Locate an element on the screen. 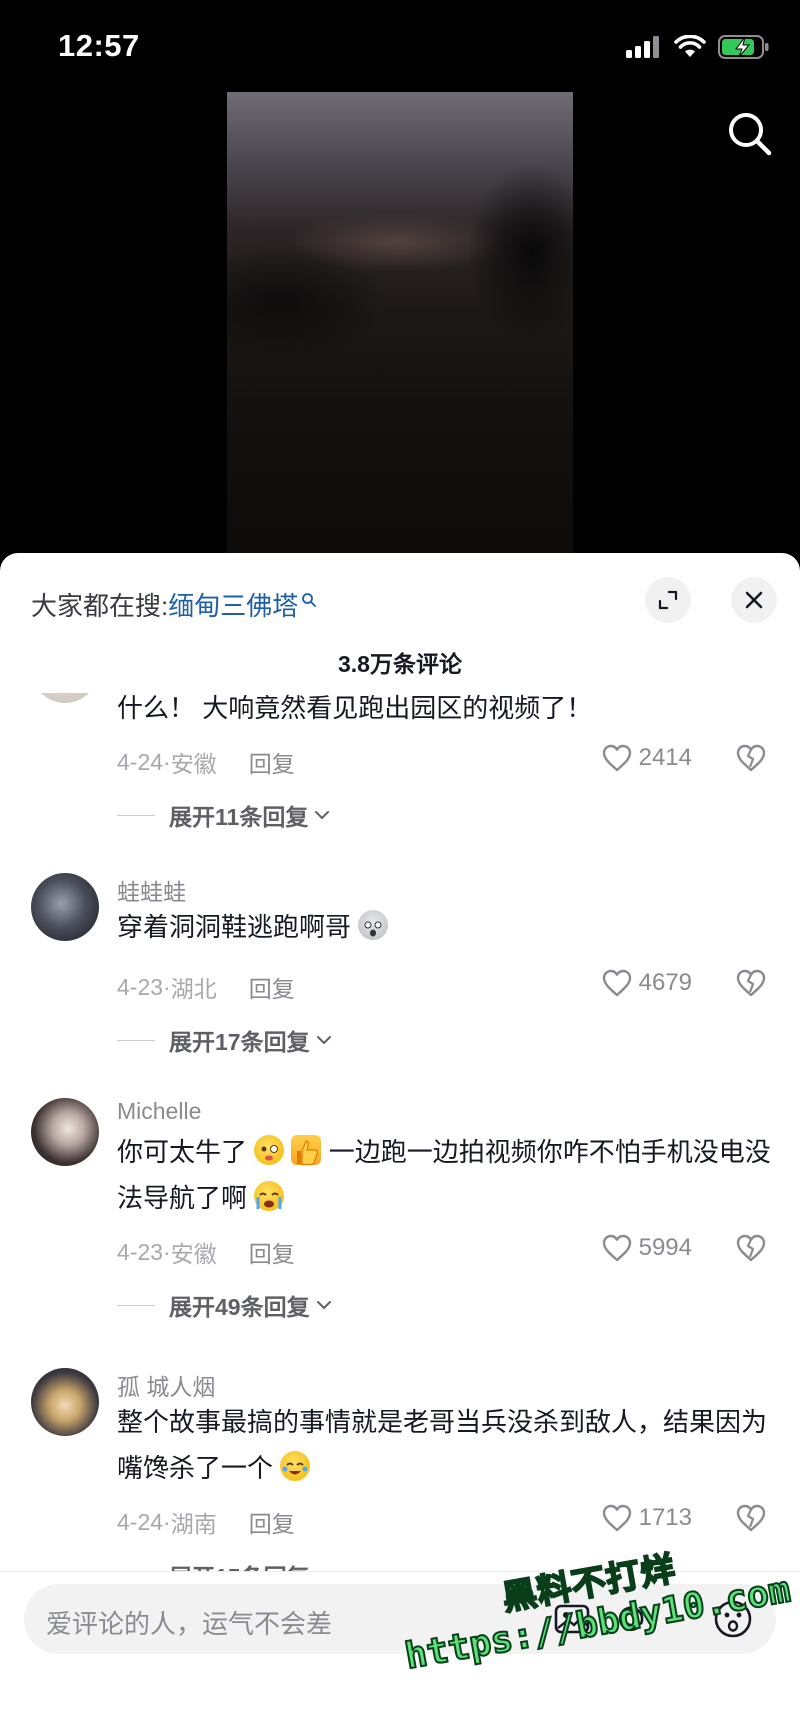  comment-meta: 4-23 · 湖北 回复 is located at coordinates (206, 987).